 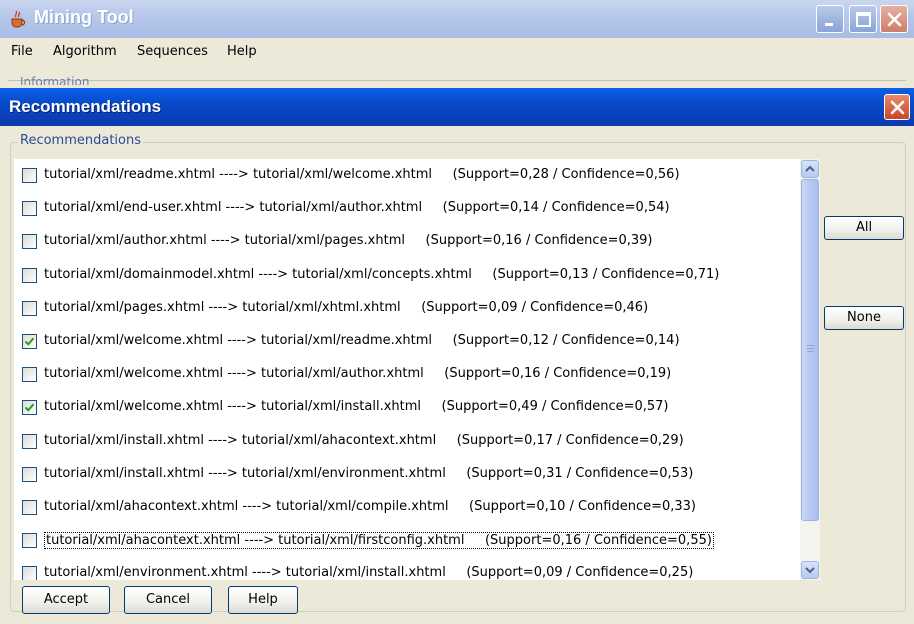 I want to click on select-all-button: All, so click(x=864, y=228).